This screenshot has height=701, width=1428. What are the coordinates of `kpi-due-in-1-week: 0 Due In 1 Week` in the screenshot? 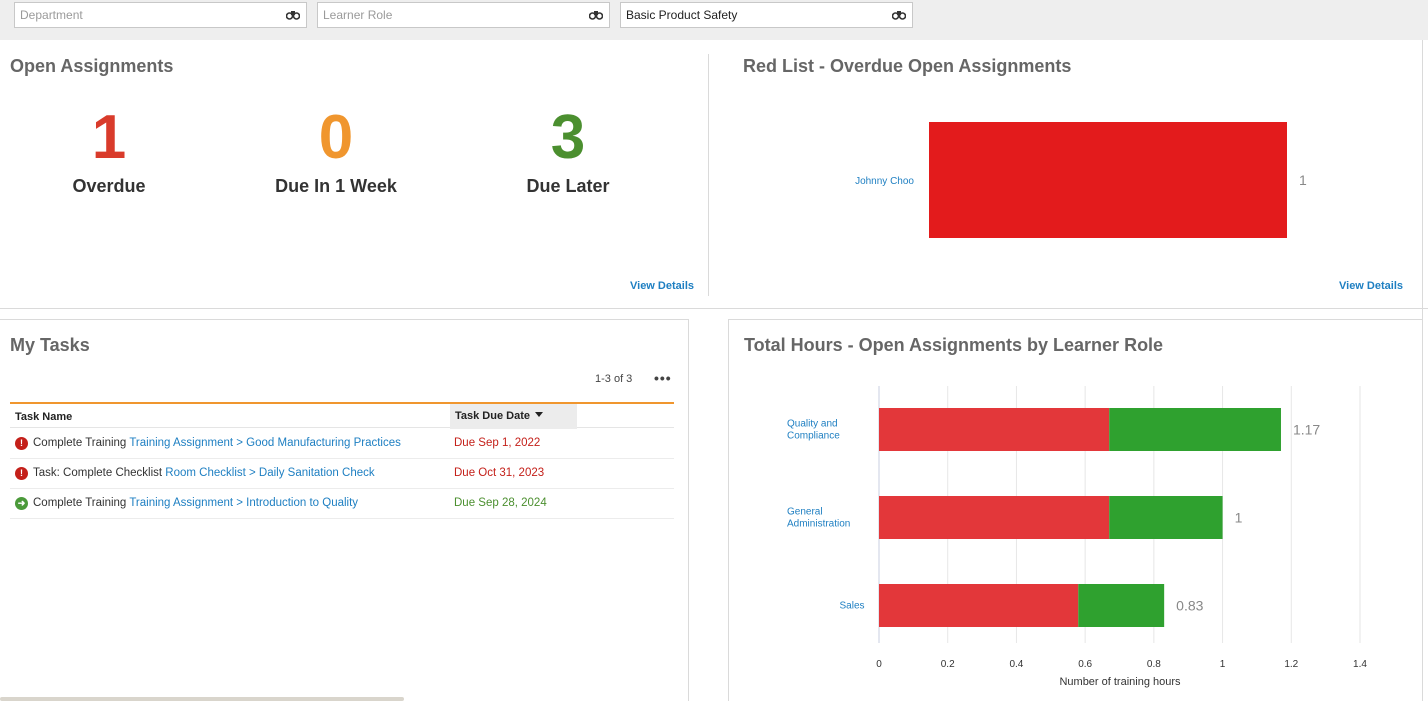 It's located at (336, 151).